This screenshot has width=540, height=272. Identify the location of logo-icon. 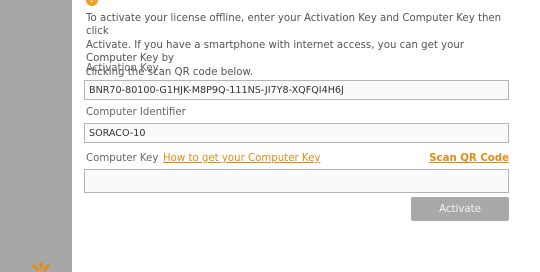
(41, 267).